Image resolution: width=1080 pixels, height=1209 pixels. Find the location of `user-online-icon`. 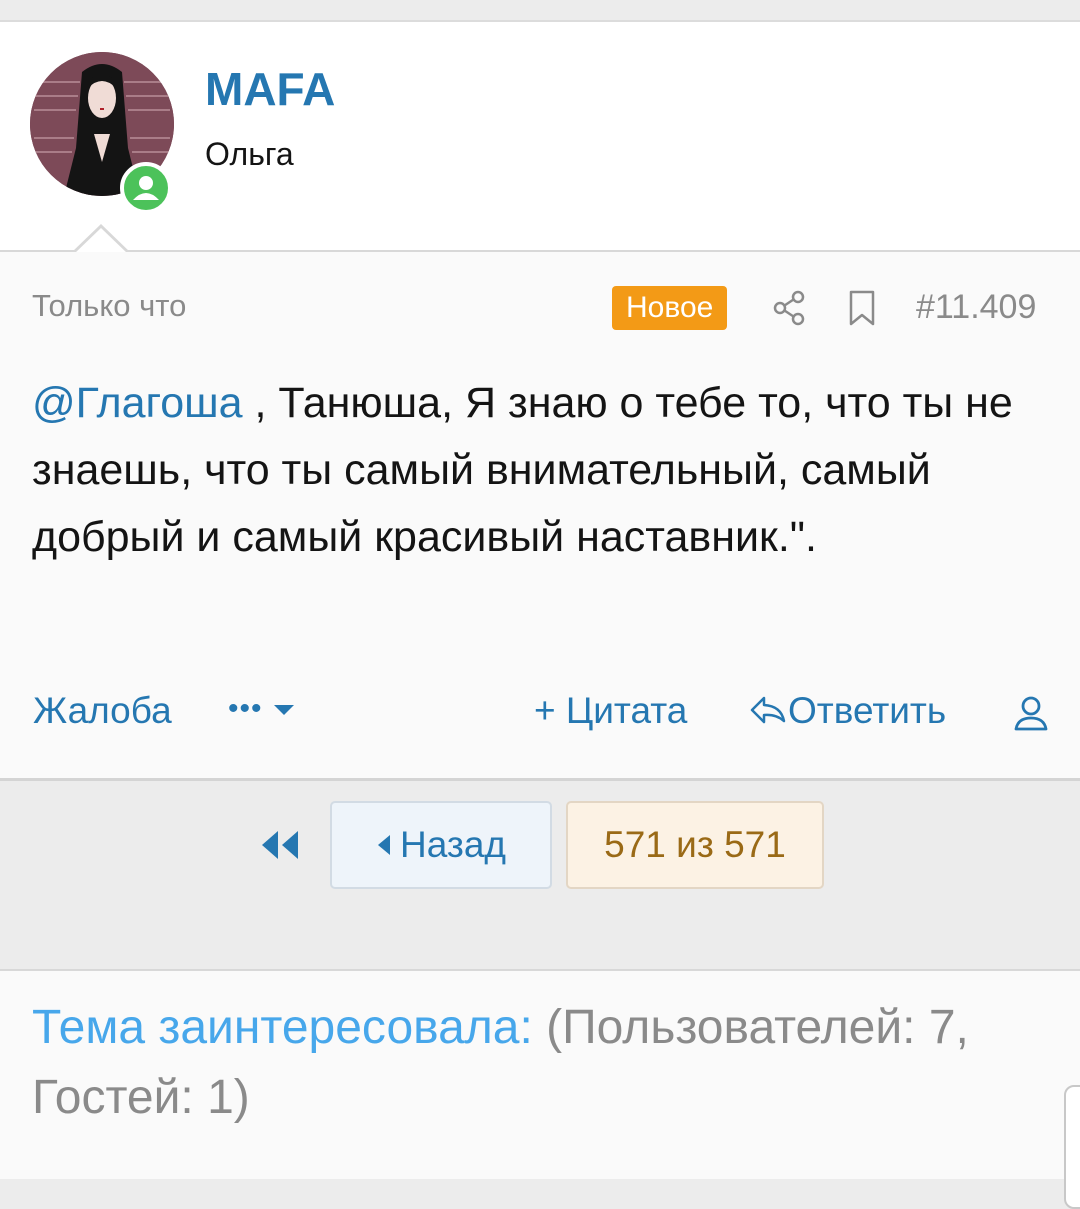

user-online-icon is located at coordinates (146, 188).